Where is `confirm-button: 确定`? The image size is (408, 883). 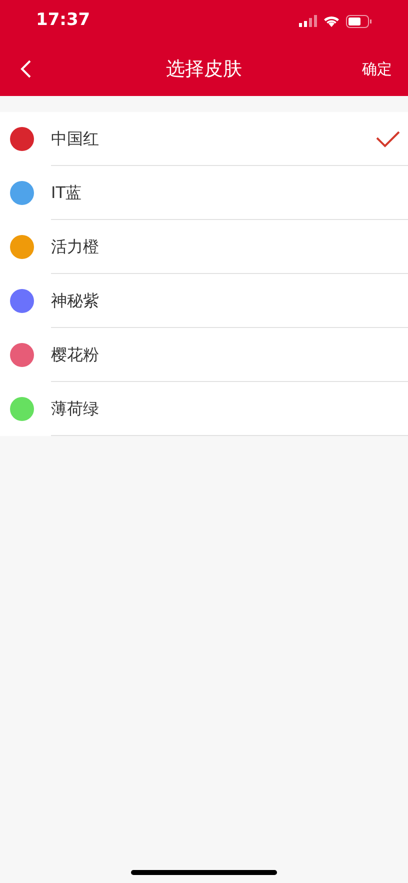 confirm-button: 确定 is located at coordinates (377, 69).